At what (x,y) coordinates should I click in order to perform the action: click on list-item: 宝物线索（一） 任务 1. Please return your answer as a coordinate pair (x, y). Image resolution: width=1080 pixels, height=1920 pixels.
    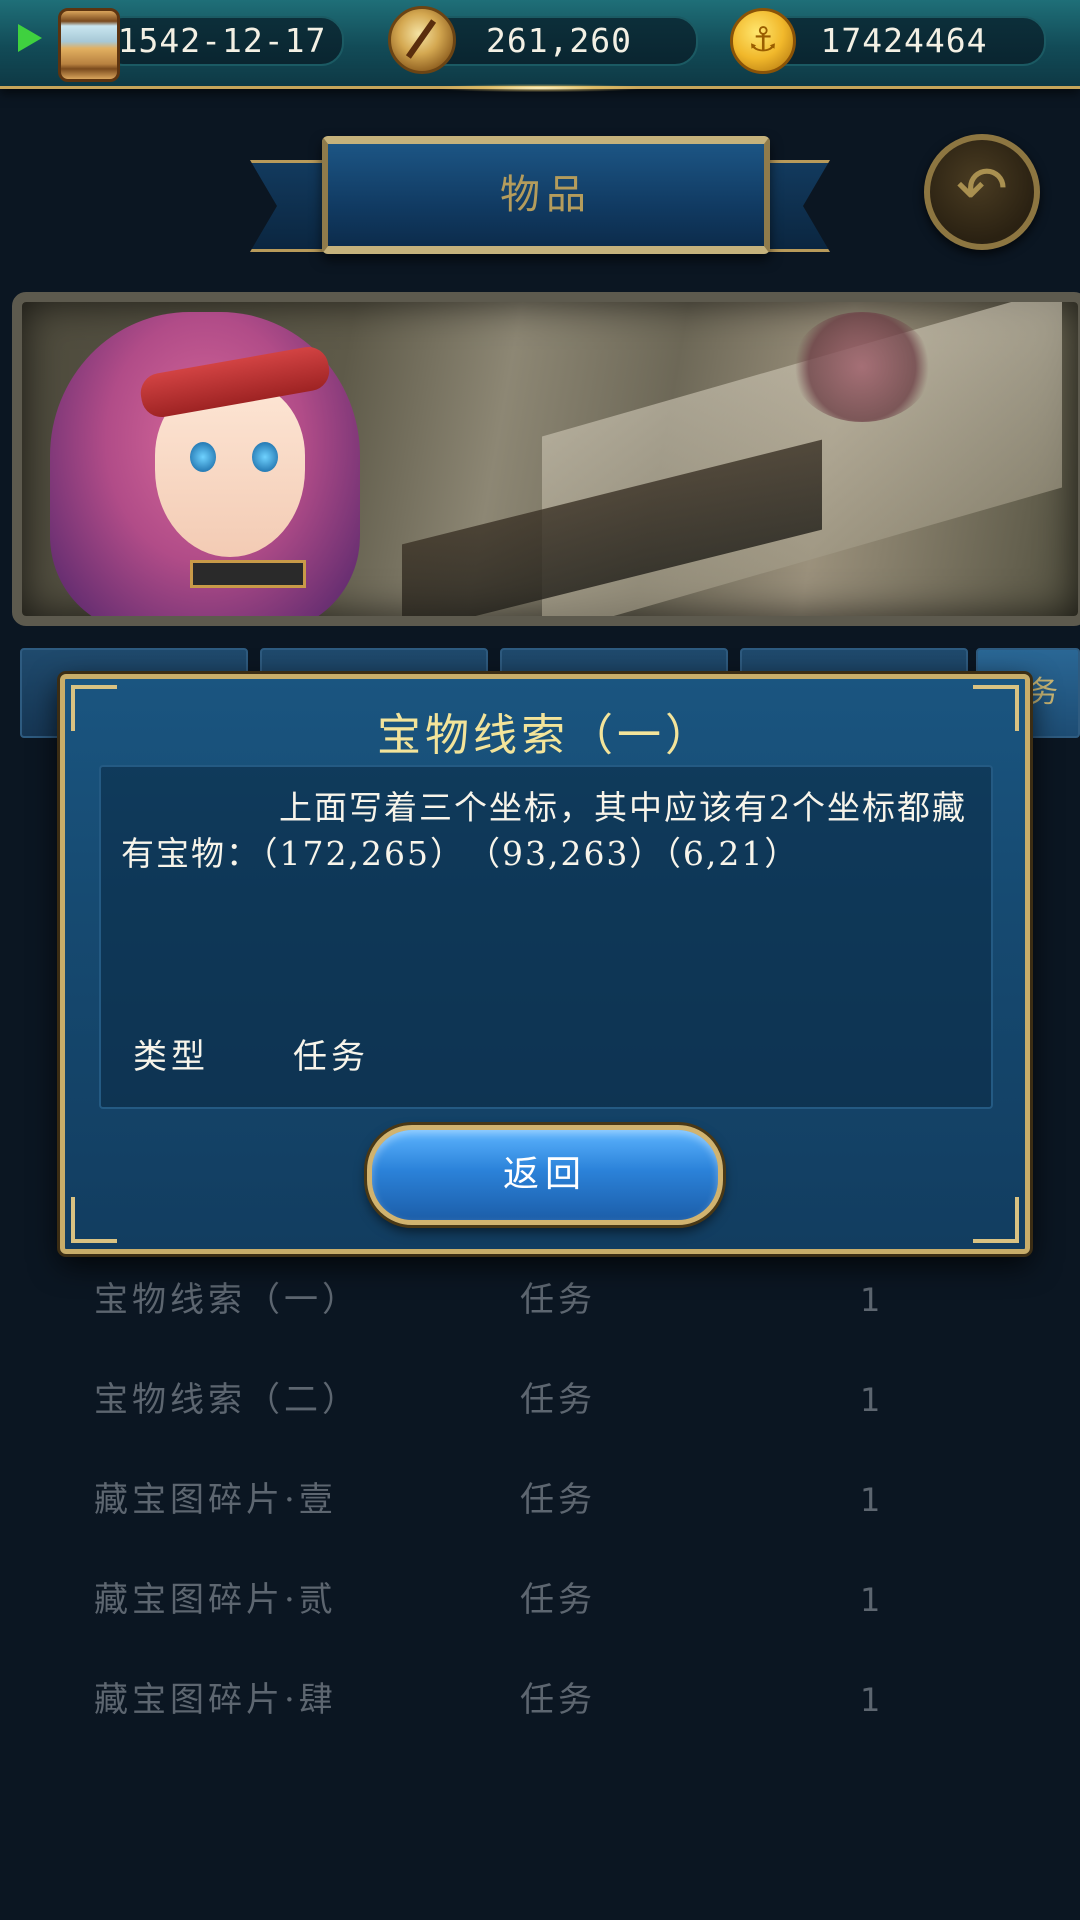
    Looking at the image, I should click on (540, 1300).